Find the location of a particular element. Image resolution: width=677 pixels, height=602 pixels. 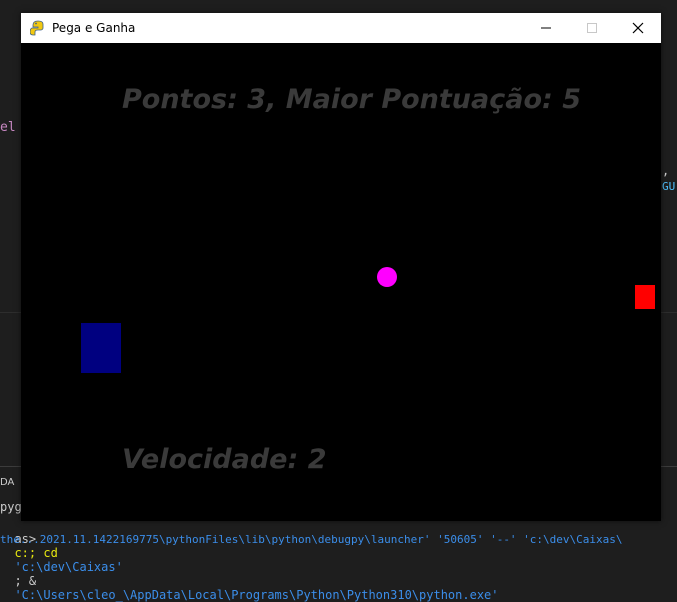

terminal-amp: ; & is located at coordinates (25, 581).